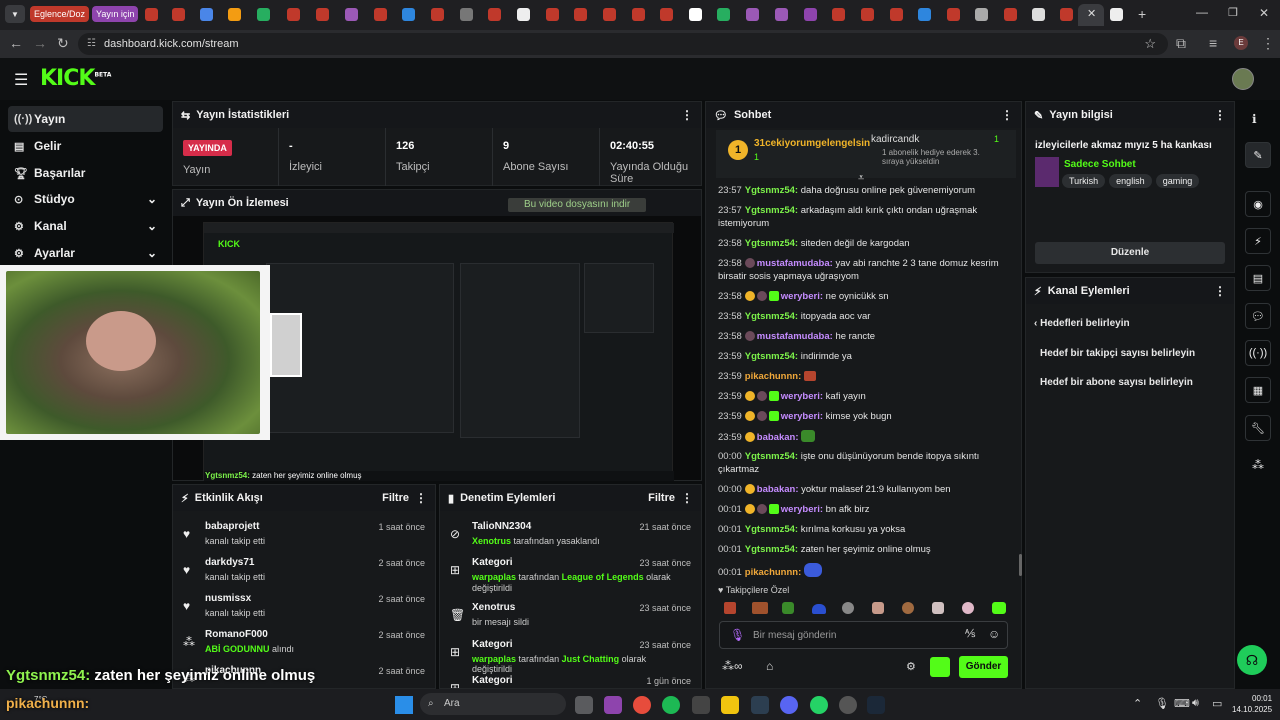 Image resolution: width=1280 pixels, height=720 pixels. What do you see at coordinates (695, 14) in the screenshot?
I see `google-icon` at bounding box center [695, 14].